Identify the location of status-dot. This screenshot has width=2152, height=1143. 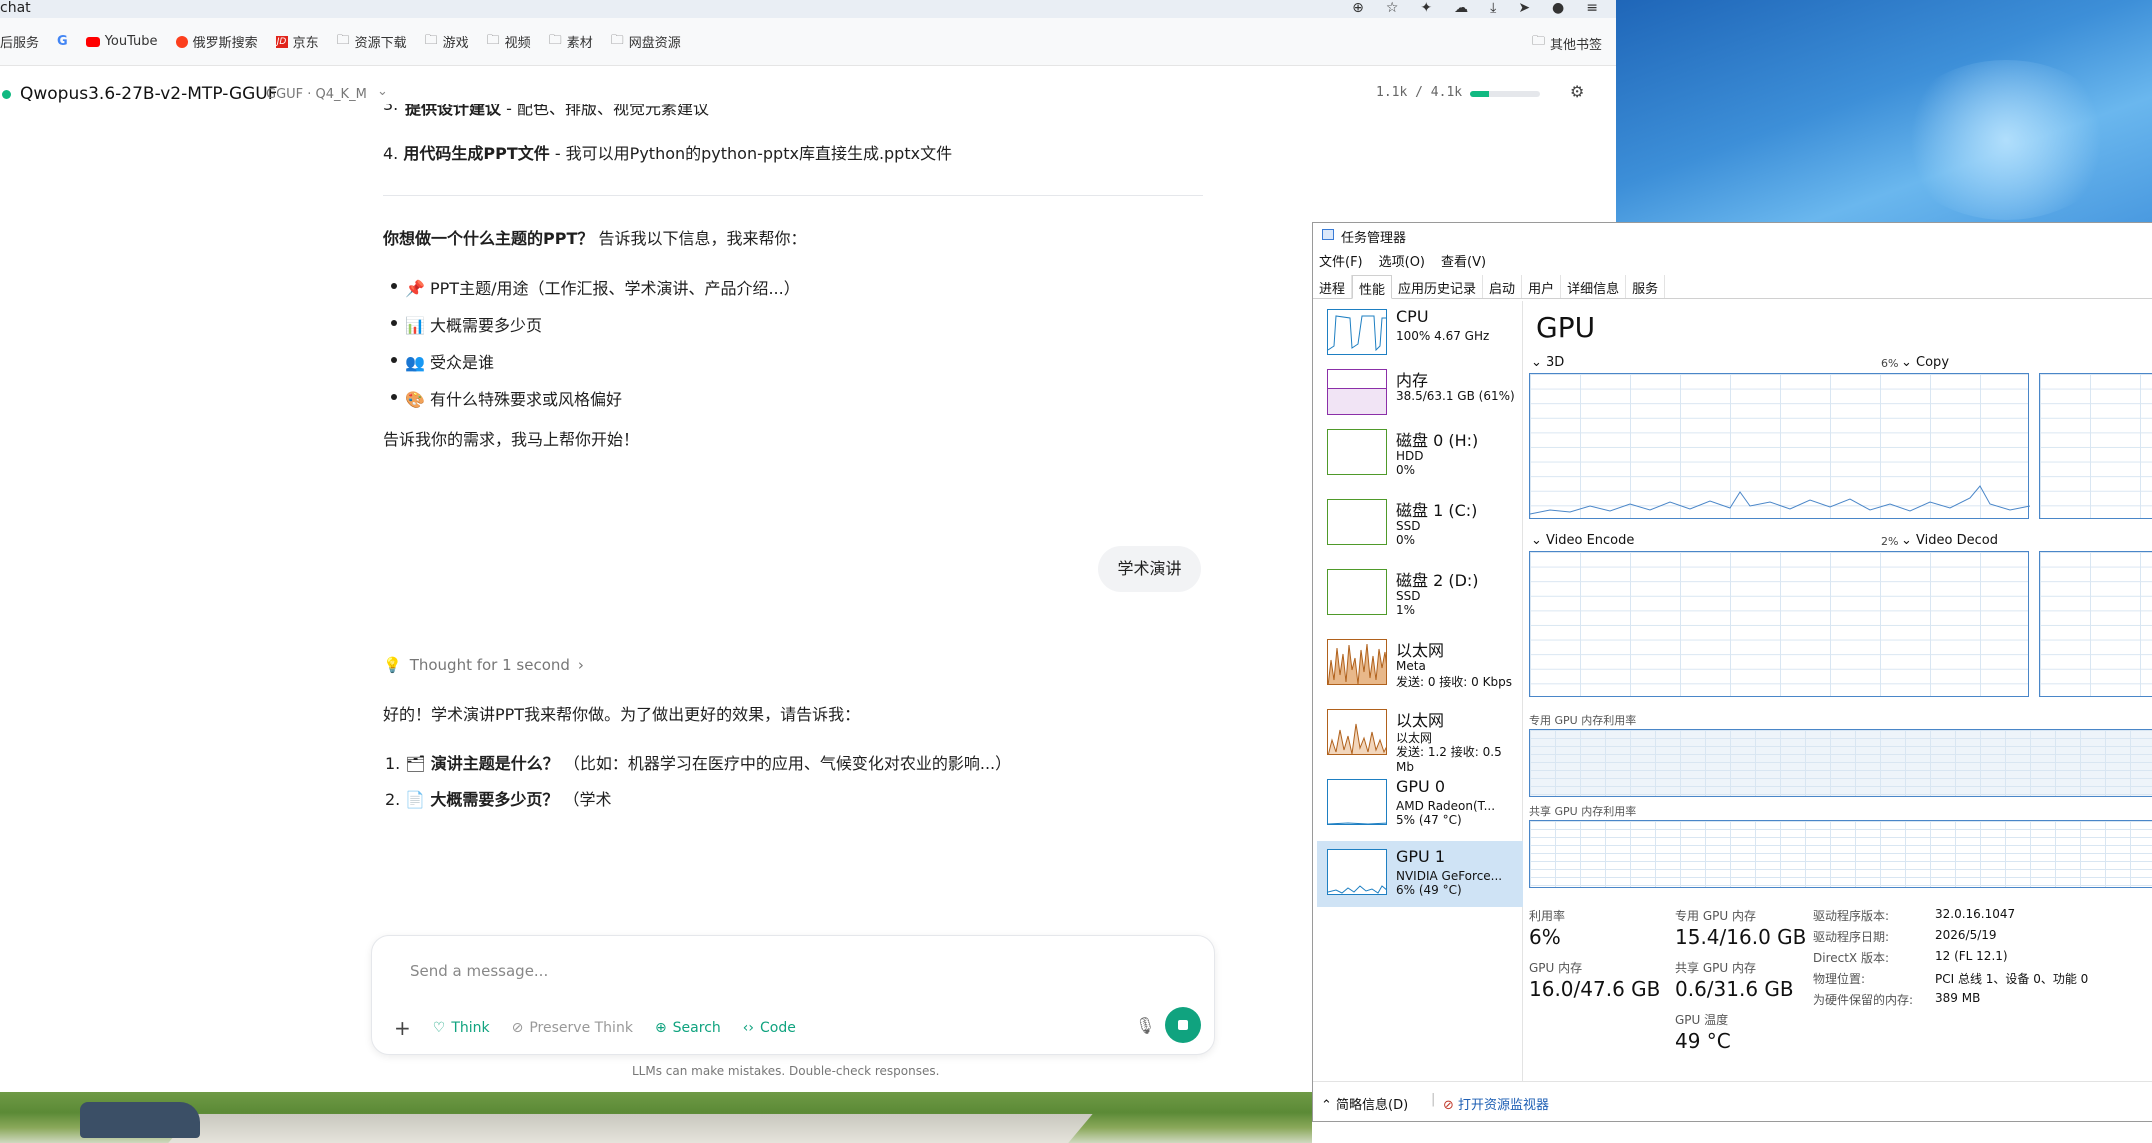
(6, 94).